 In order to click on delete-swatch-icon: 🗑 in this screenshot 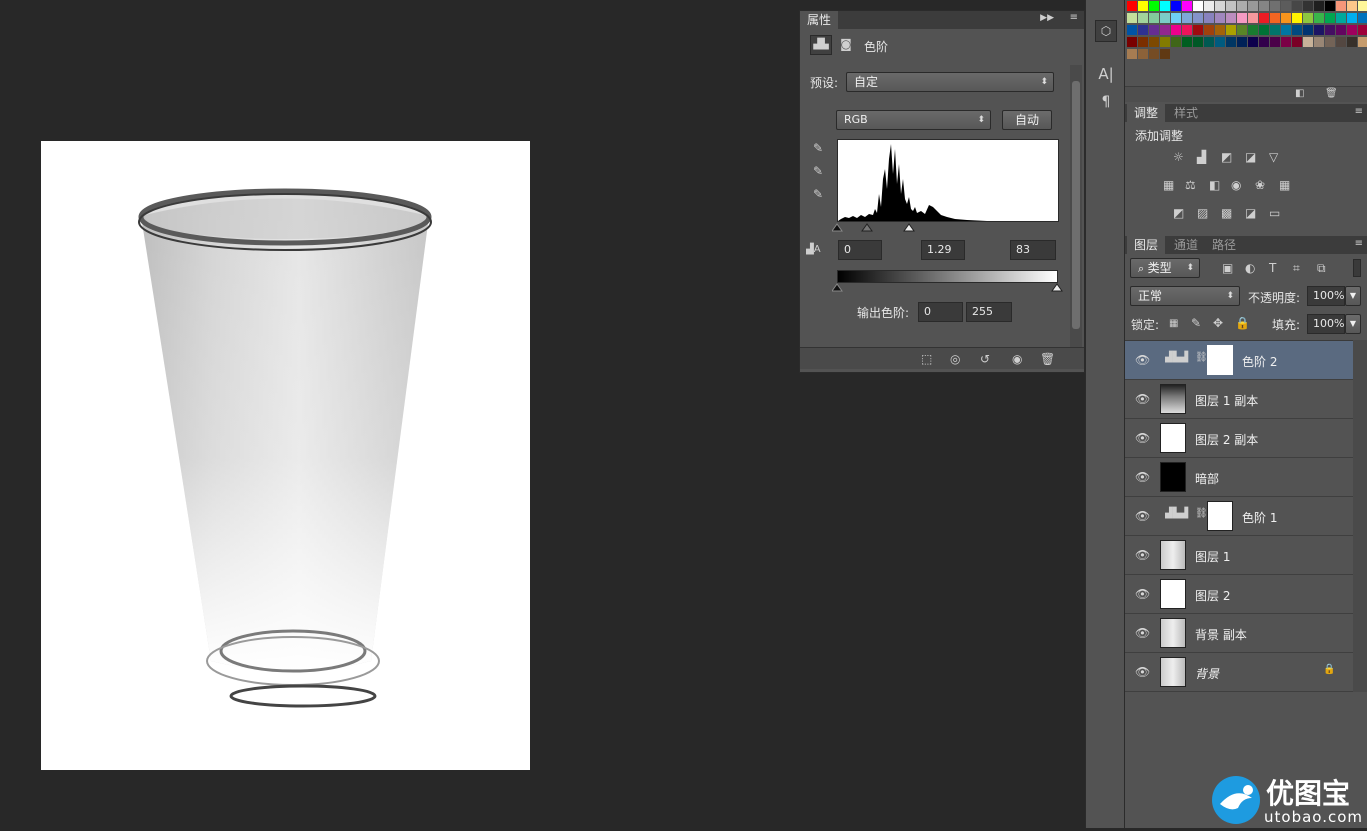, I will do `click(1331, 93)`.